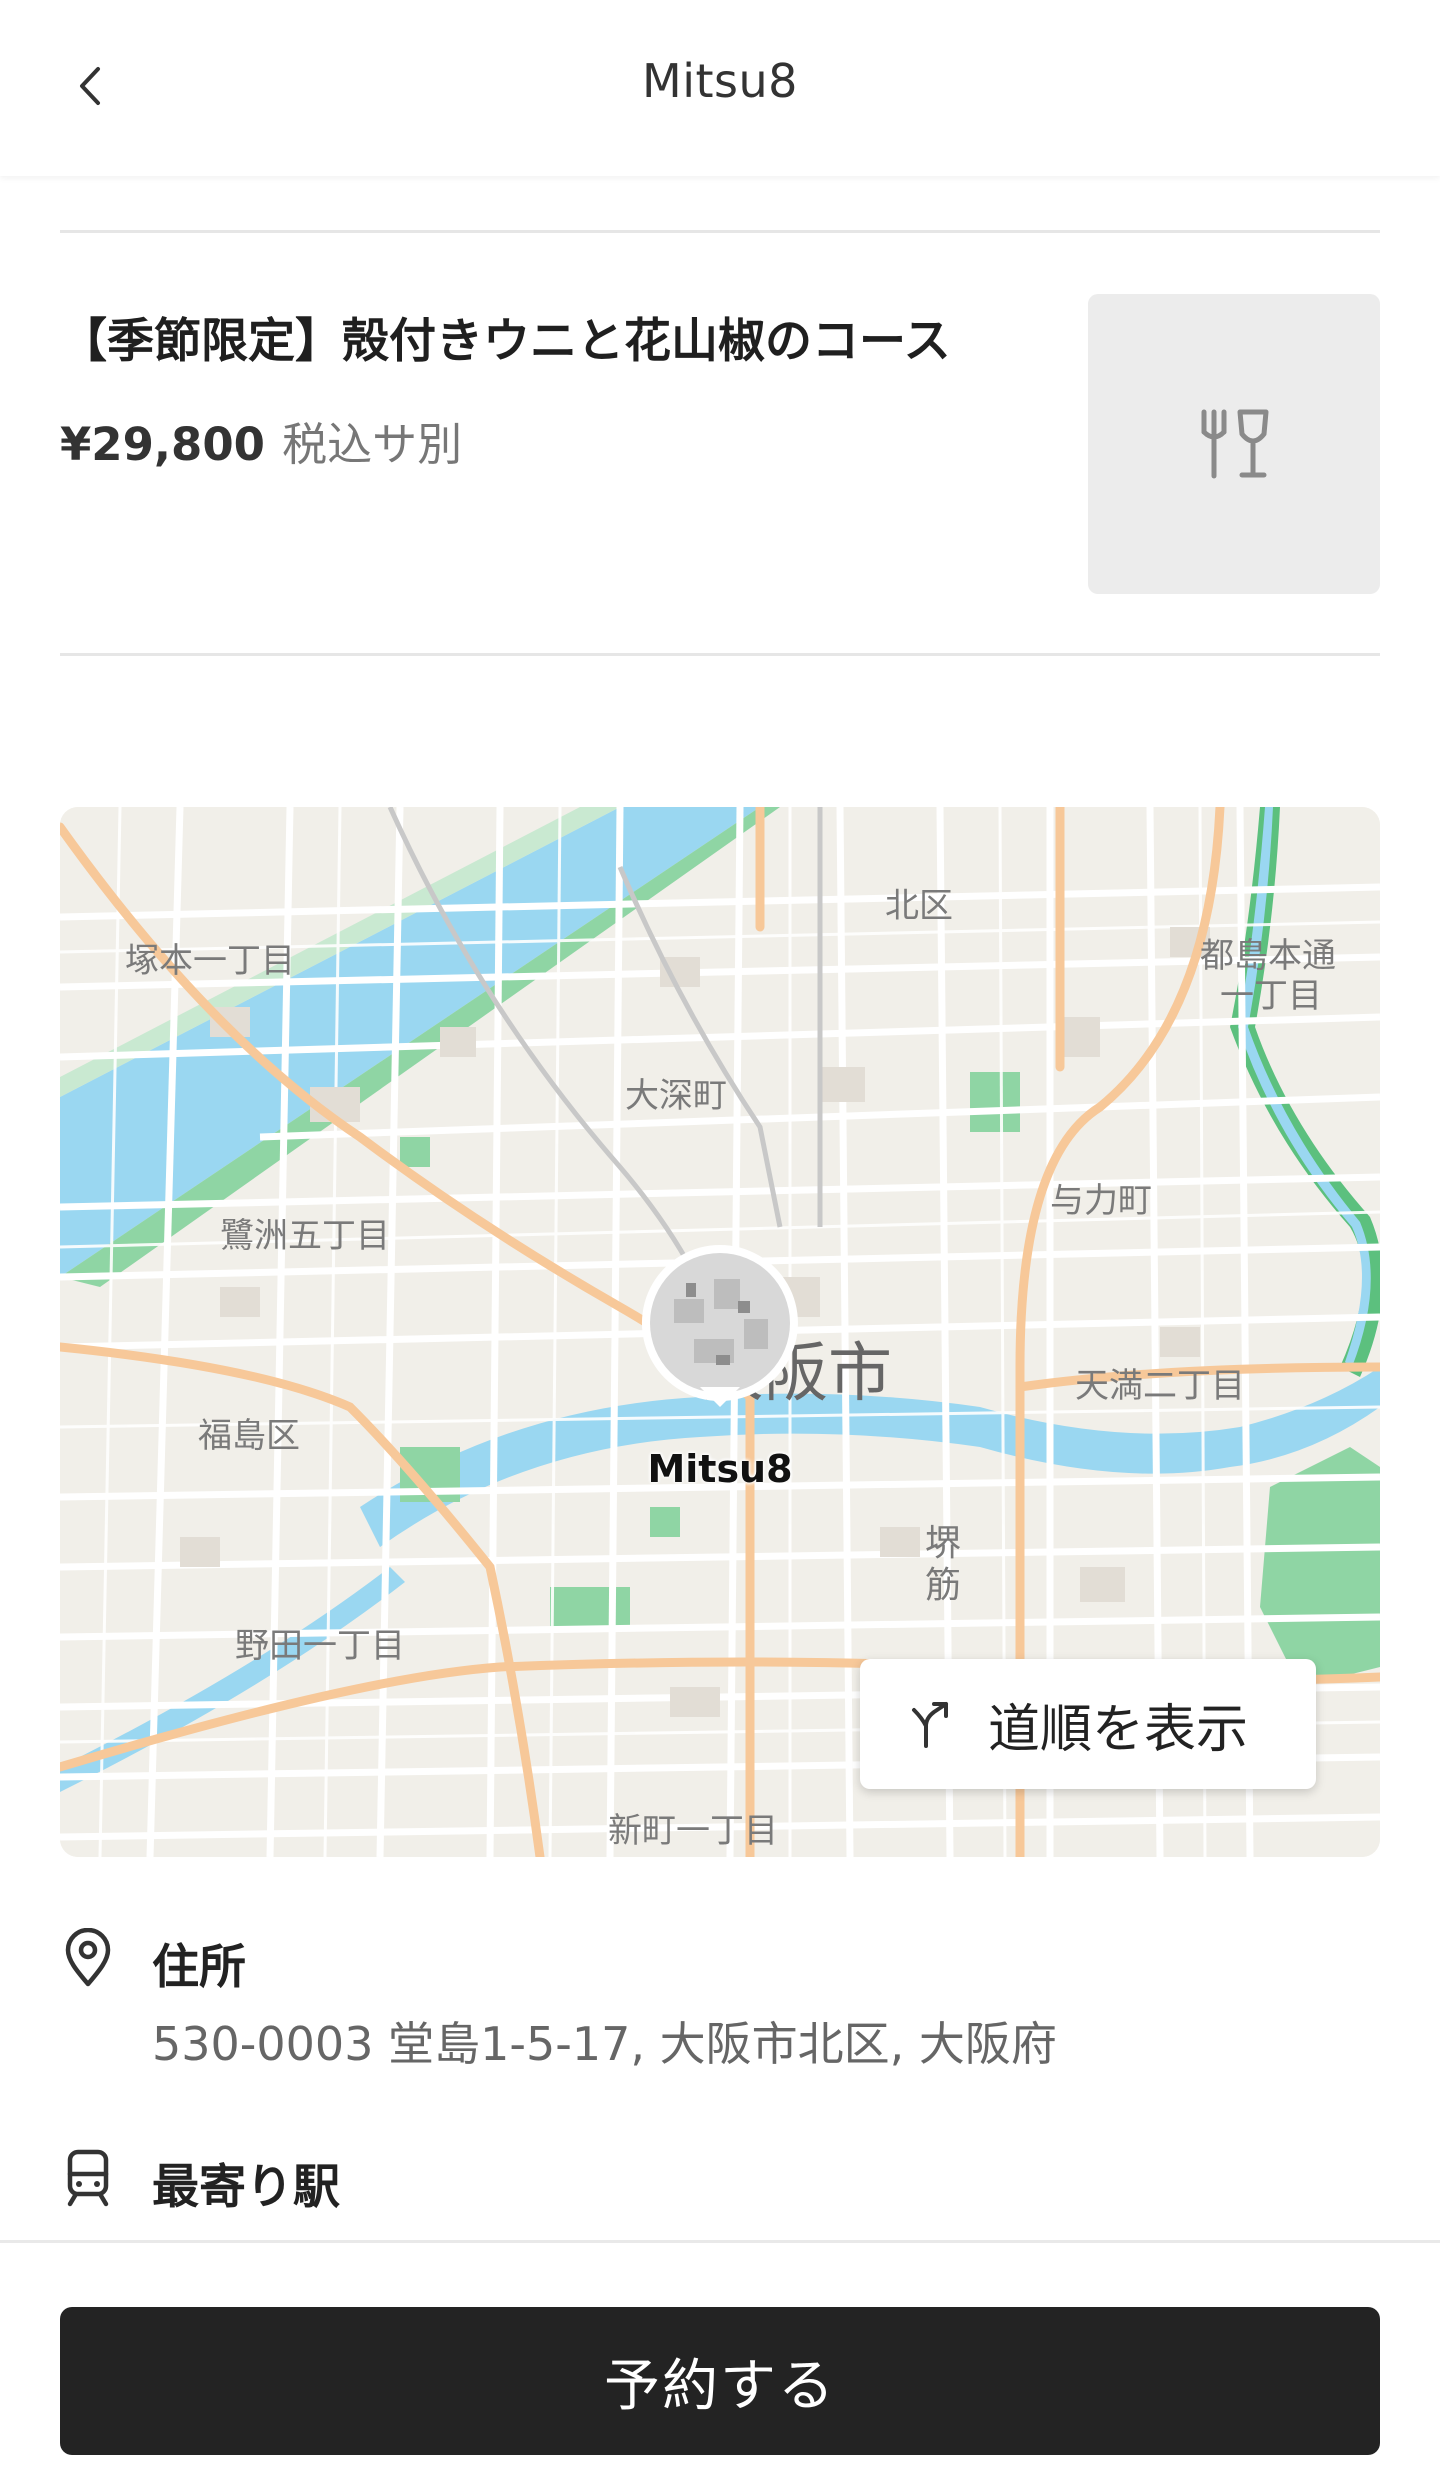 The image size is (1440, 2474). Describe the element at coordinates (210, 961) in the screenshot. I see `map-label-tsukamoto: 塚本一丁目` at that location.